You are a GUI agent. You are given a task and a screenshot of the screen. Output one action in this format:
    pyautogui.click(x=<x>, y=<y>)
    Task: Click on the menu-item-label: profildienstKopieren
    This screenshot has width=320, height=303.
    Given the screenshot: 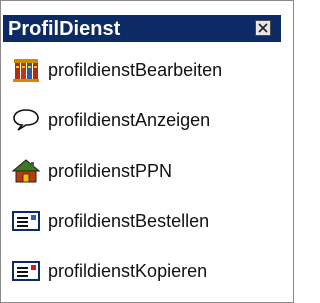 What is the action you would take?
    pyautogui.click(x=128, y=271)
    